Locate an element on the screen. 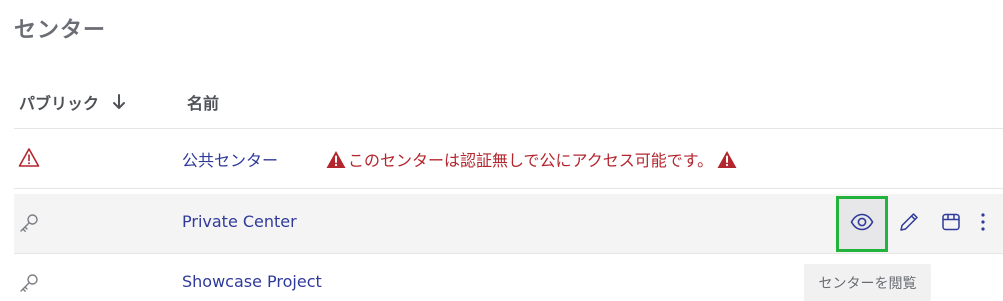  eye-icon is located at coordinates (862, 224).